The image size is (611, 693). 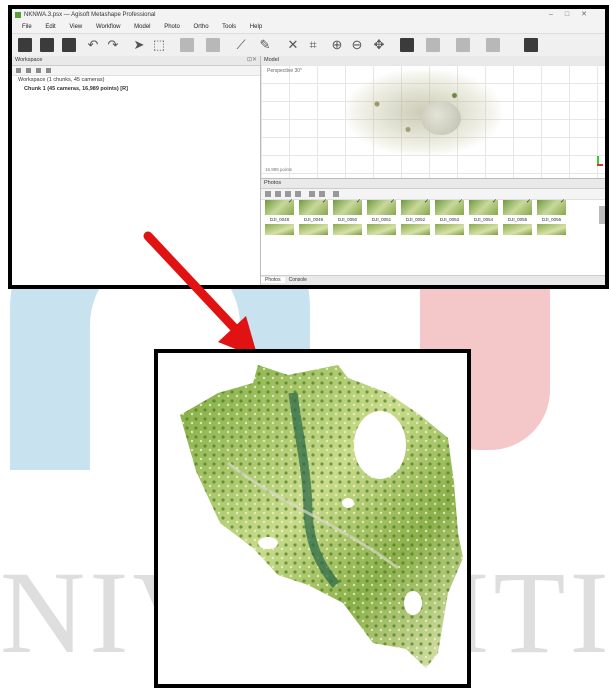 I want to click on photo-label: DJI_0053, so click(x=449, y=219).